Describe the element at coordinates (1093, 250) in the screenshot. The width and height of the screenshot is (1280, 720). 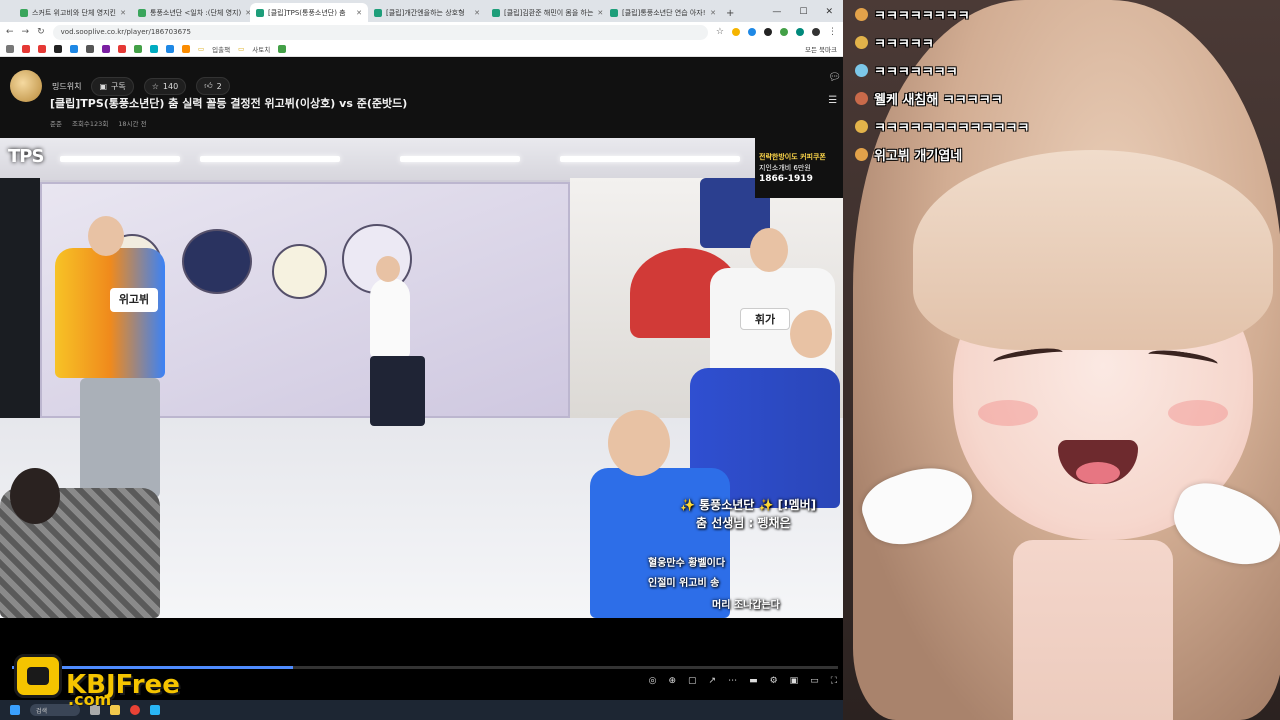
I see `avatar-bangs` at that location.